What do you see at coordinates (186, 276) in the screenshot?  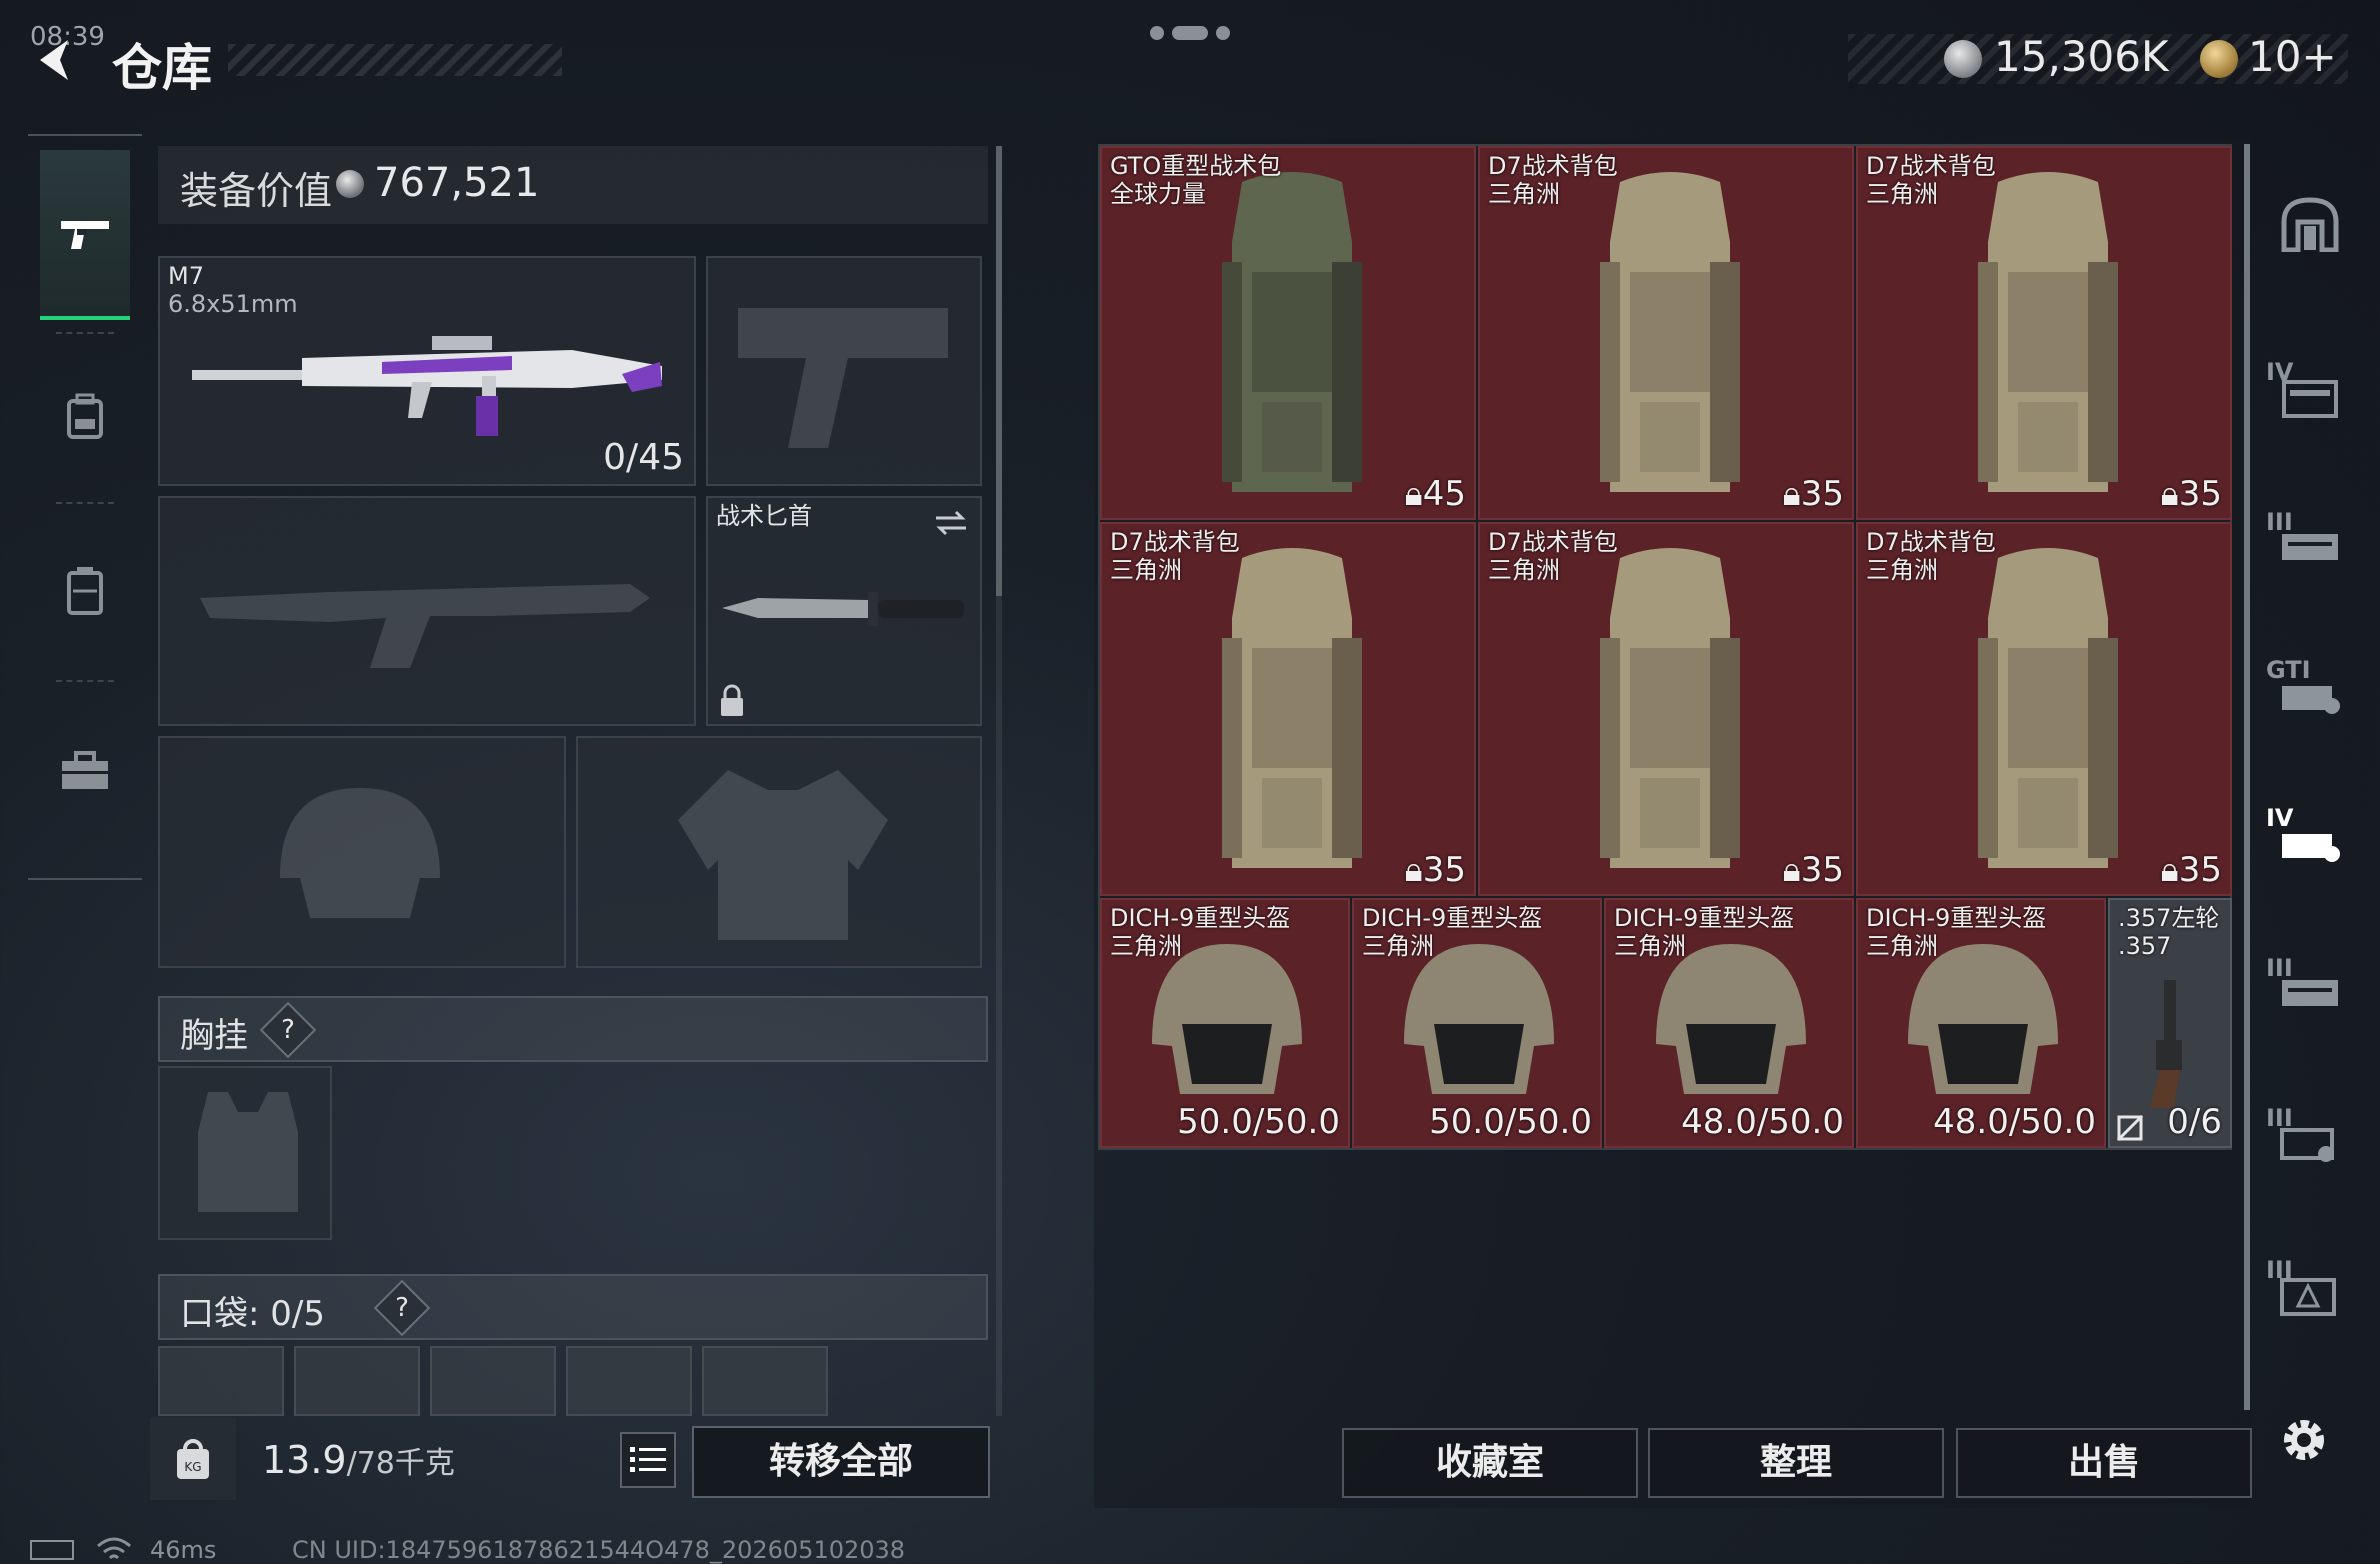 I see `weapon-name: M7` at bounding box center [186, 276].